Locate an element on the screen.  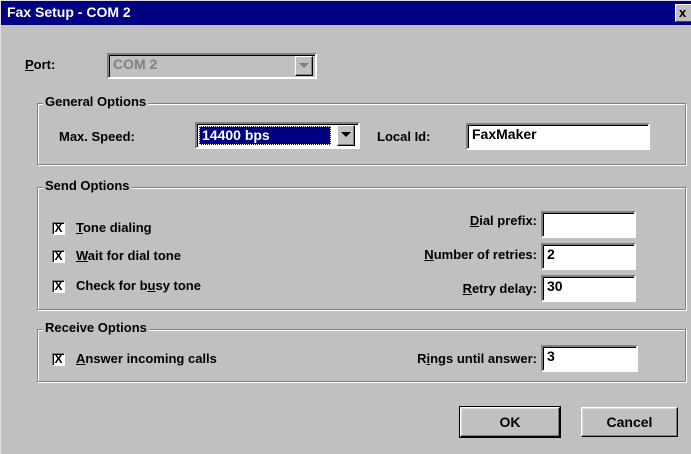
speed-dropdown-button is located at coordinates (346, 135).